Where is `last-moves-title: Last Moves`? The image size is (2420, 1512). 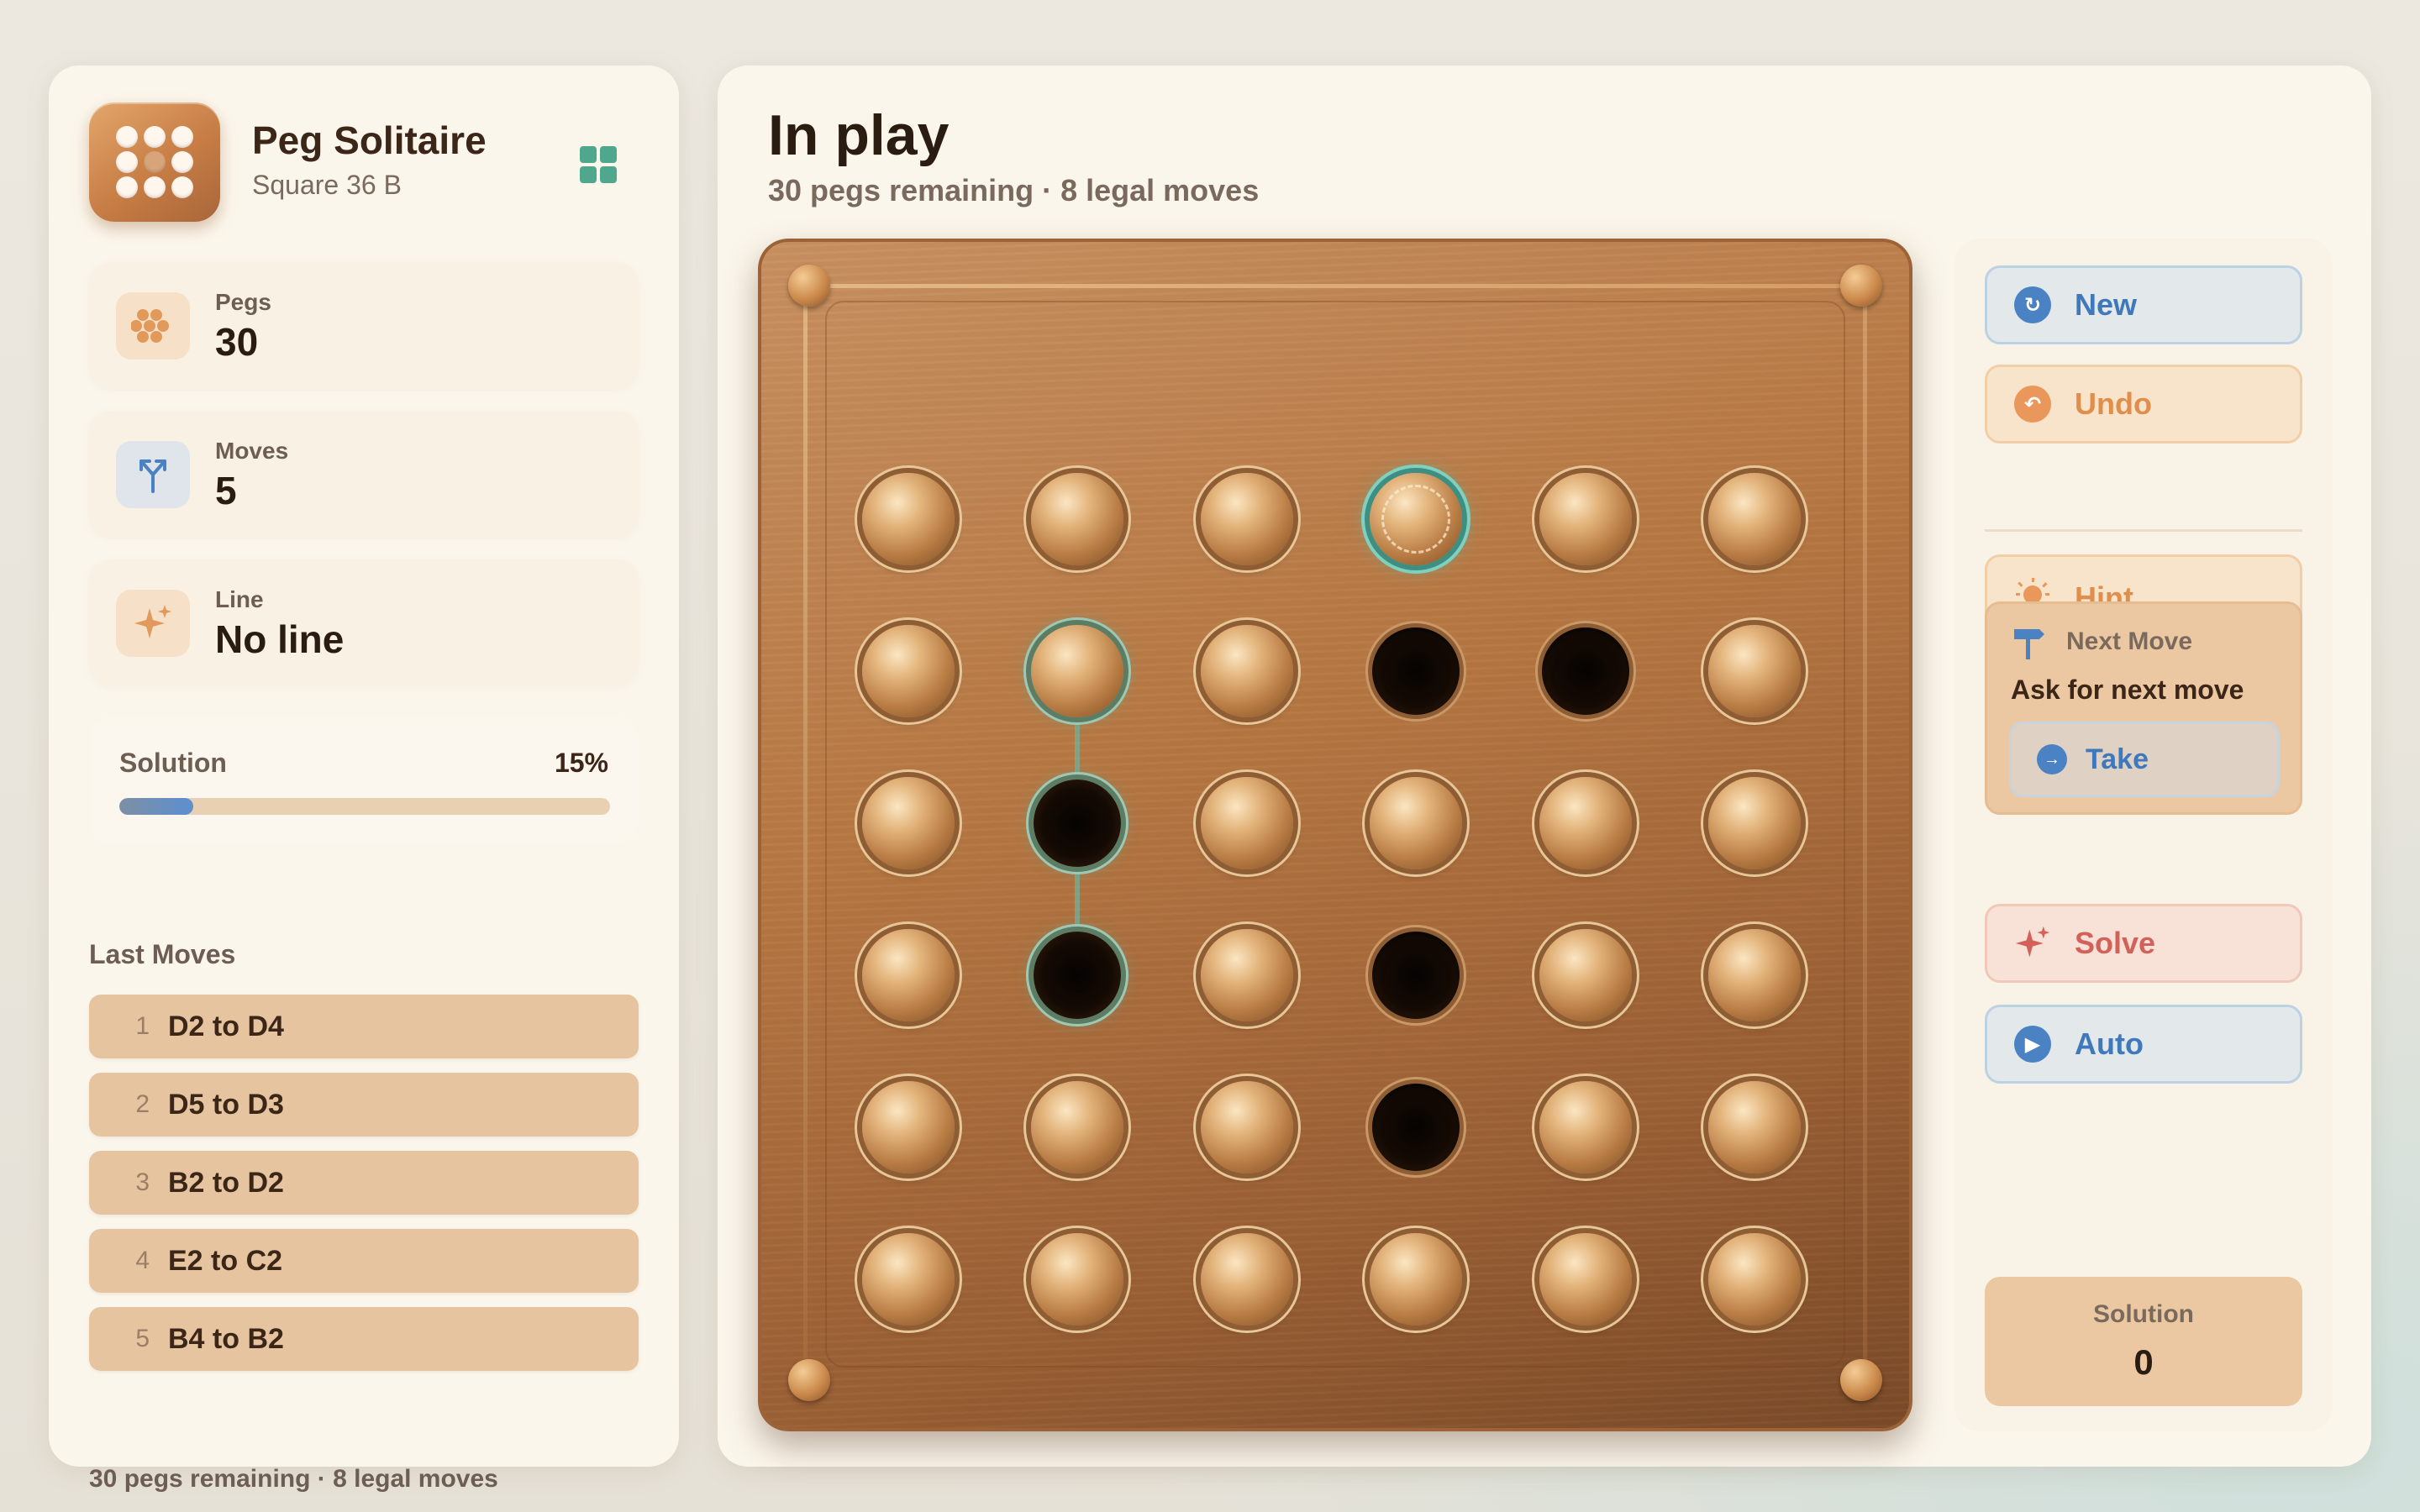 last-moves-title: Last Moves is located at coordinates (162, 954).